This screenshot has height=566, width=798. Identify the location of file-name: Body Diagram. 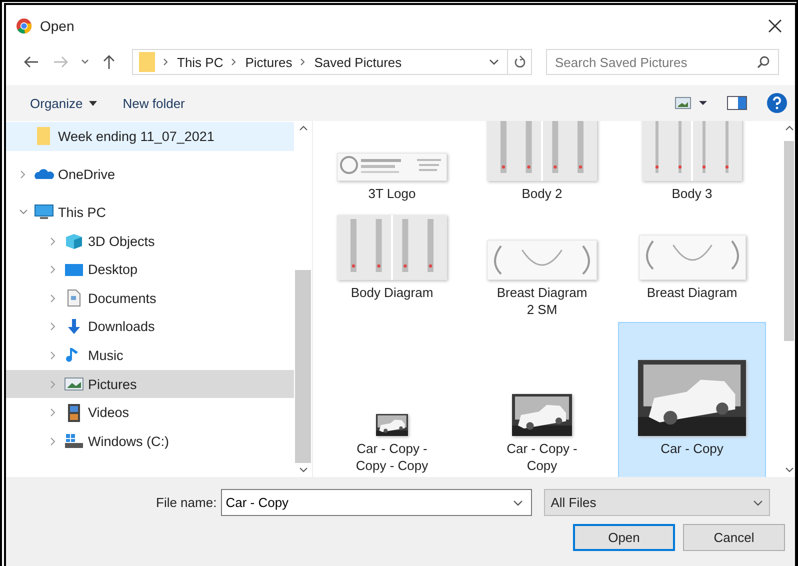
(392, 292).